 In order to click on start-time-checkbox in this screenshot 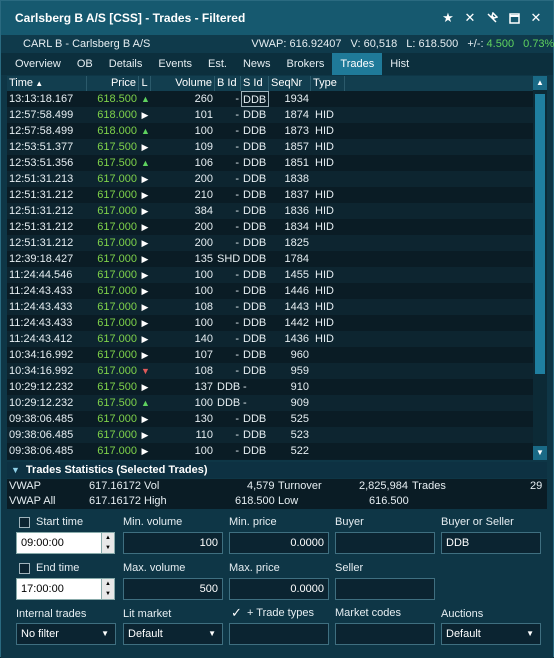, I will do `click(24, 522)`.